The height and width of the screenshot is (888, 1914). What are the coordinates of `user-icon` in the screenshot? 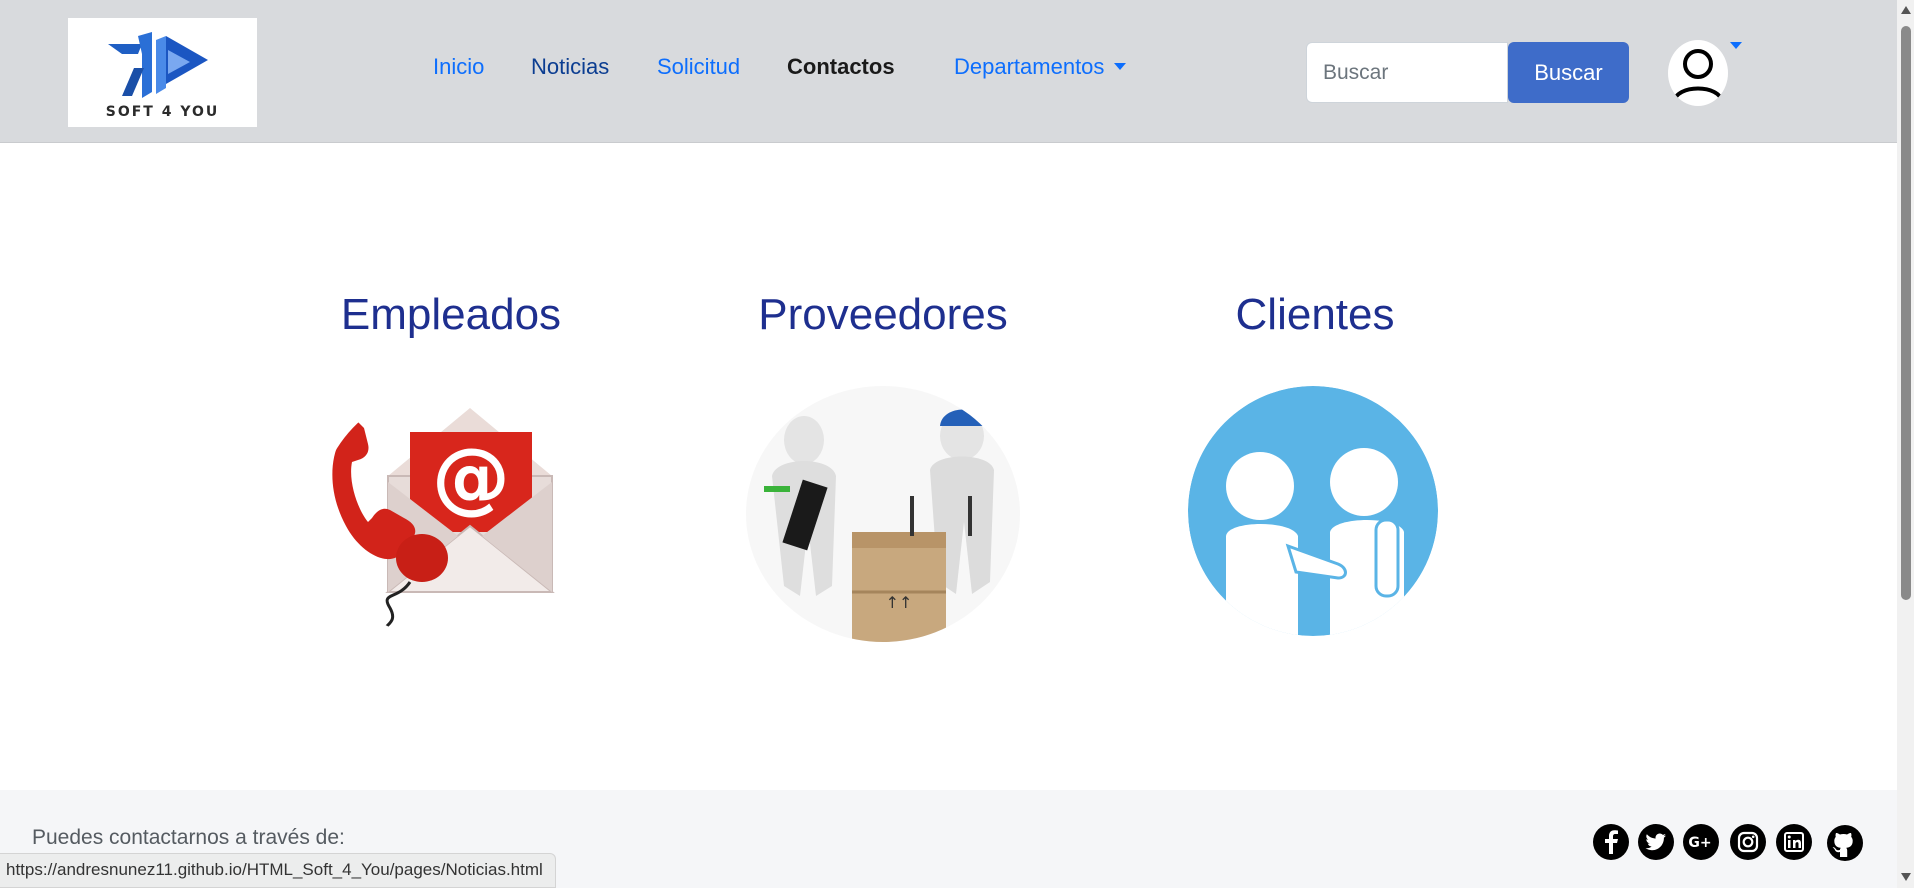 It's located at (1698, 73).